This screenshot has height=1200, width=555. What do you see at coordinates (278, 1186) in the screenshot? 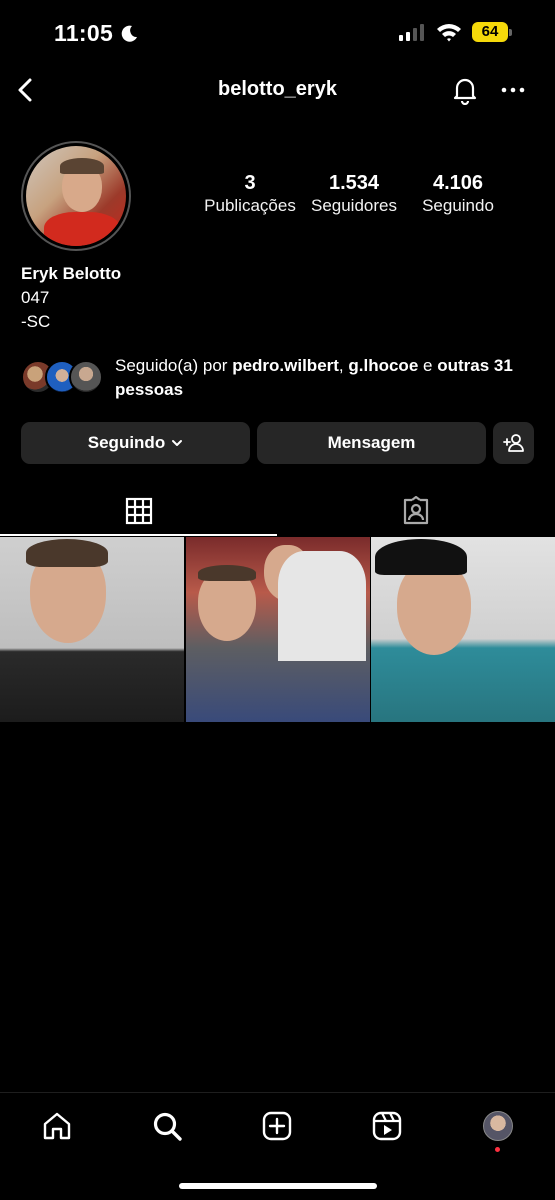
I see `home-indicator` at bounding box center [278, 1186].